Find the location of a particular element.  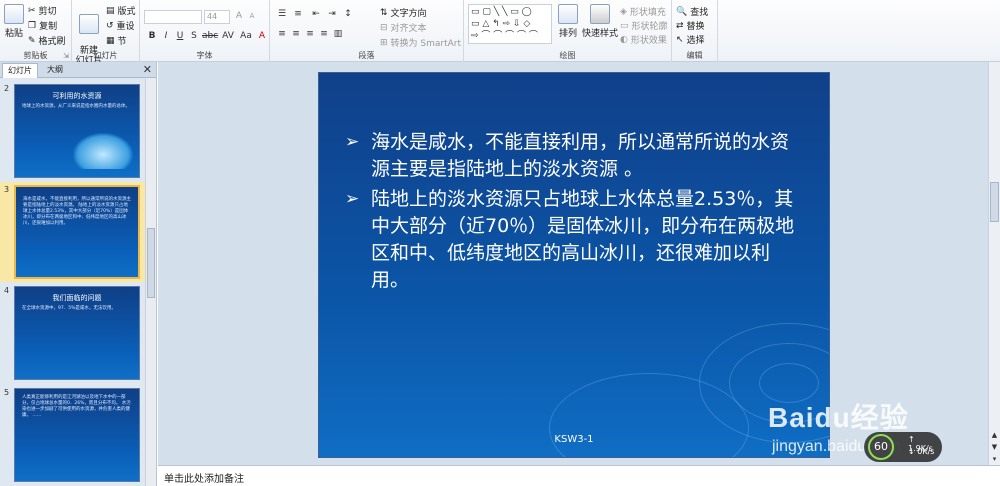

strikethrough-icon: abc is located at coordinates (210, 36).